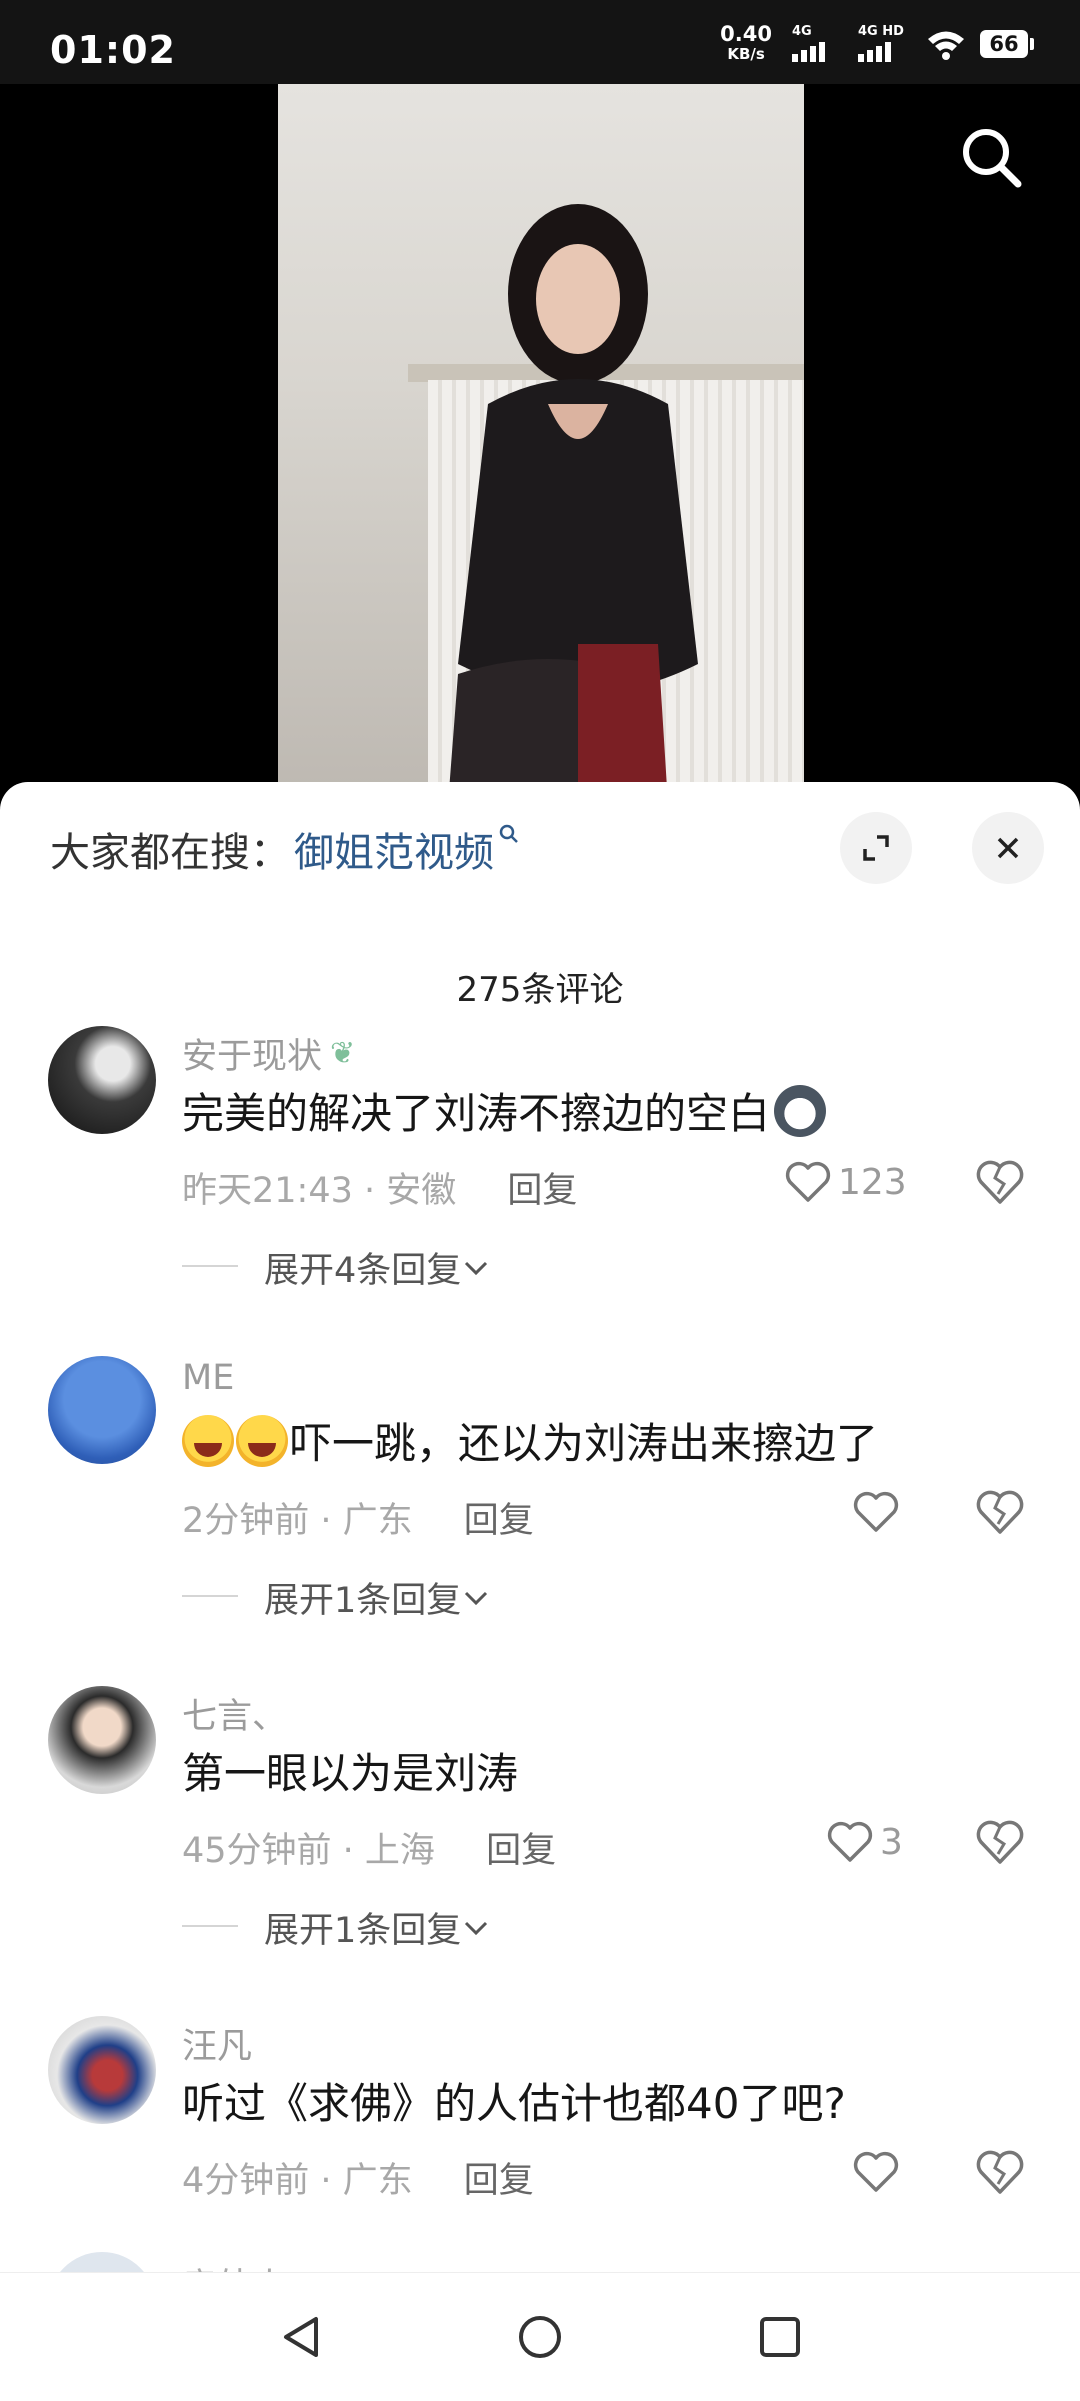  I want to click on close-icon, so click(1008, 848).